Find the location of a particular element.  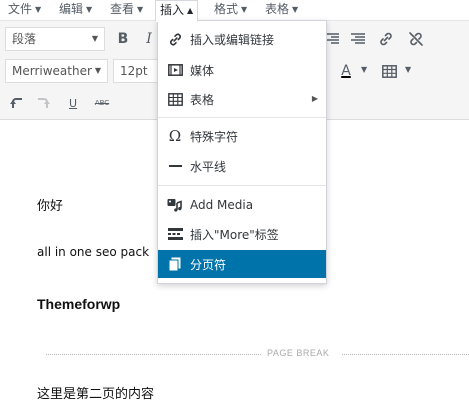

menu-item-label: 分页符 is located at coordinates (208, 264).